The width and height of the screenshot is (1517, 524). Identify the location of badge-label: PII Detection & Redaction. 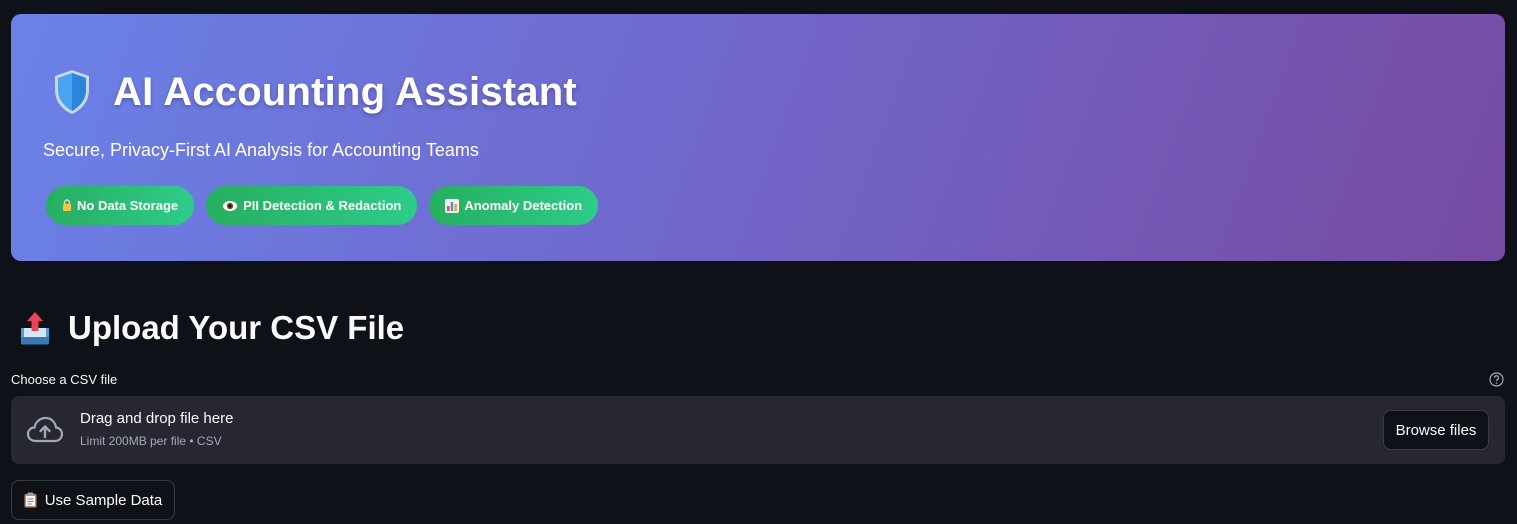
(322, 205).